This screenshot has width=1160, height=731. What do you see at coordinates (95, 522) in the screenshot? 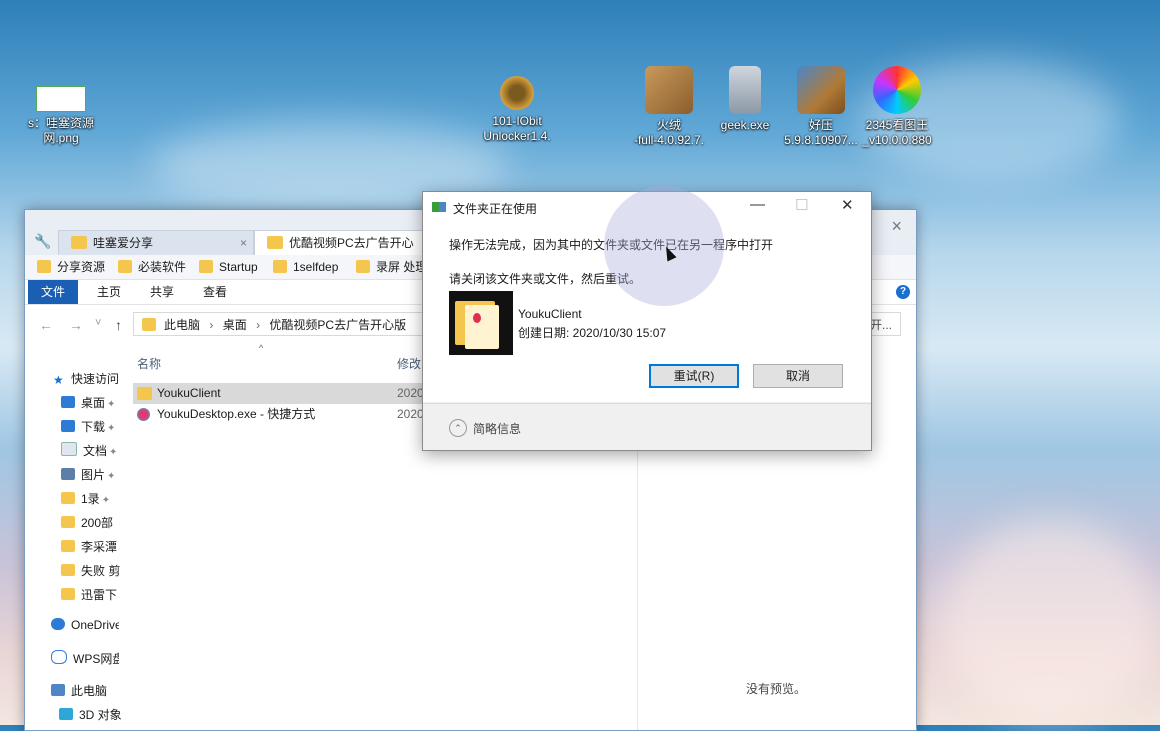
I see `sidebar-item-folder: 200部` at bounding box center [95, 522].